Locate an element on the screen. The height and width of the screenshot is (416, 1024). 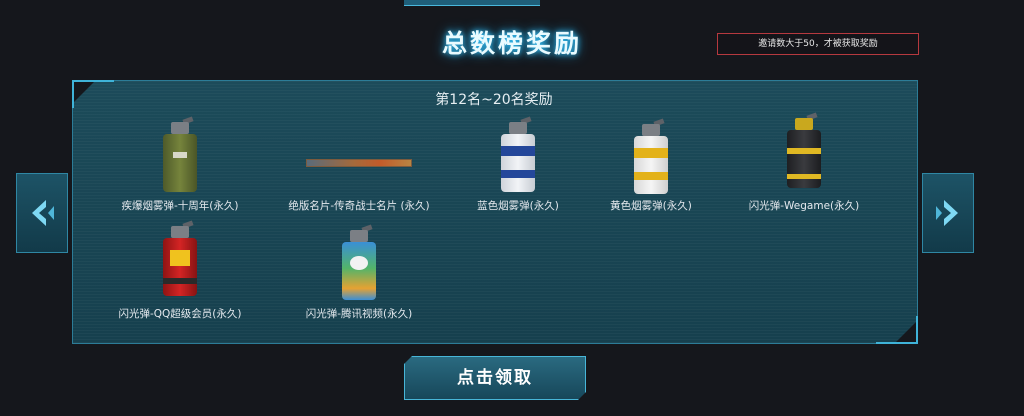
panel-corner-decoration is located at coordinates (897, 330).